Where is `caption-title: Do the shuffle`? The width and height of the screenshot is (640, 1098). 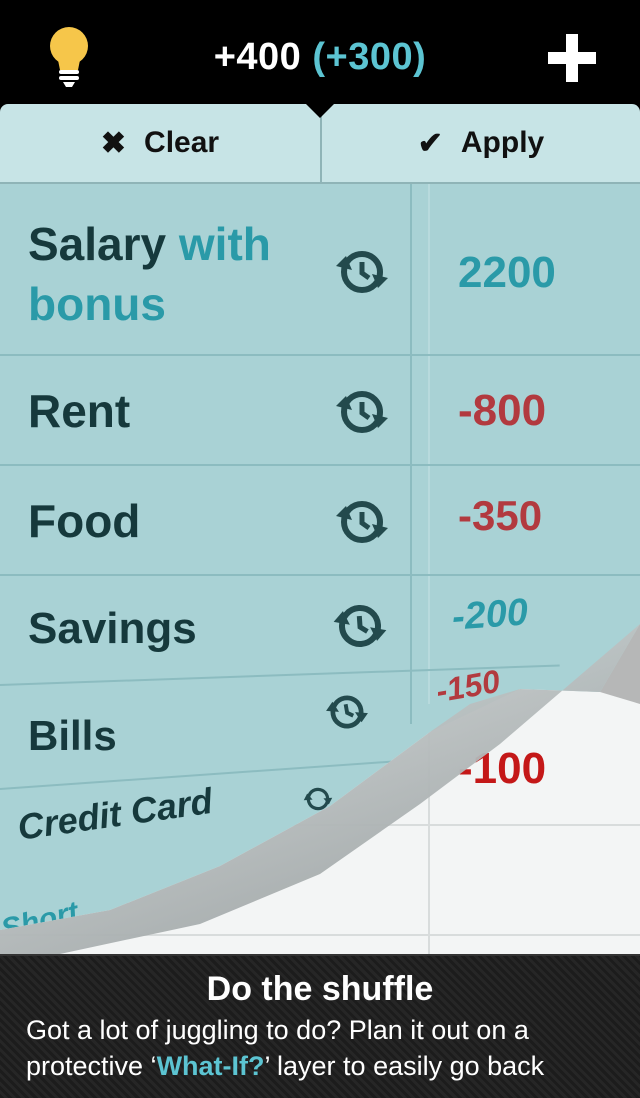
caption-title: Do the shuffle is located at coordinates (320, 989).